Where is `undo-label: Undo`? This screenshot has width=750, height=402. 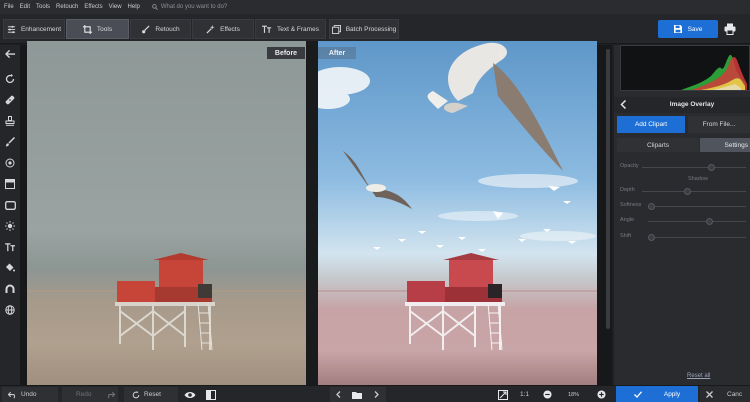
undo-label: Undo is located at coordinates (29, 394).